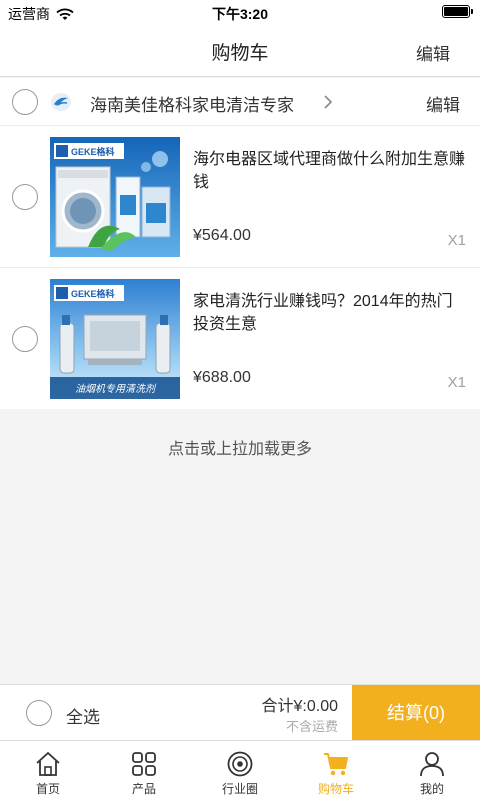  I want to click on shop-select-radio, so click(25, 102).